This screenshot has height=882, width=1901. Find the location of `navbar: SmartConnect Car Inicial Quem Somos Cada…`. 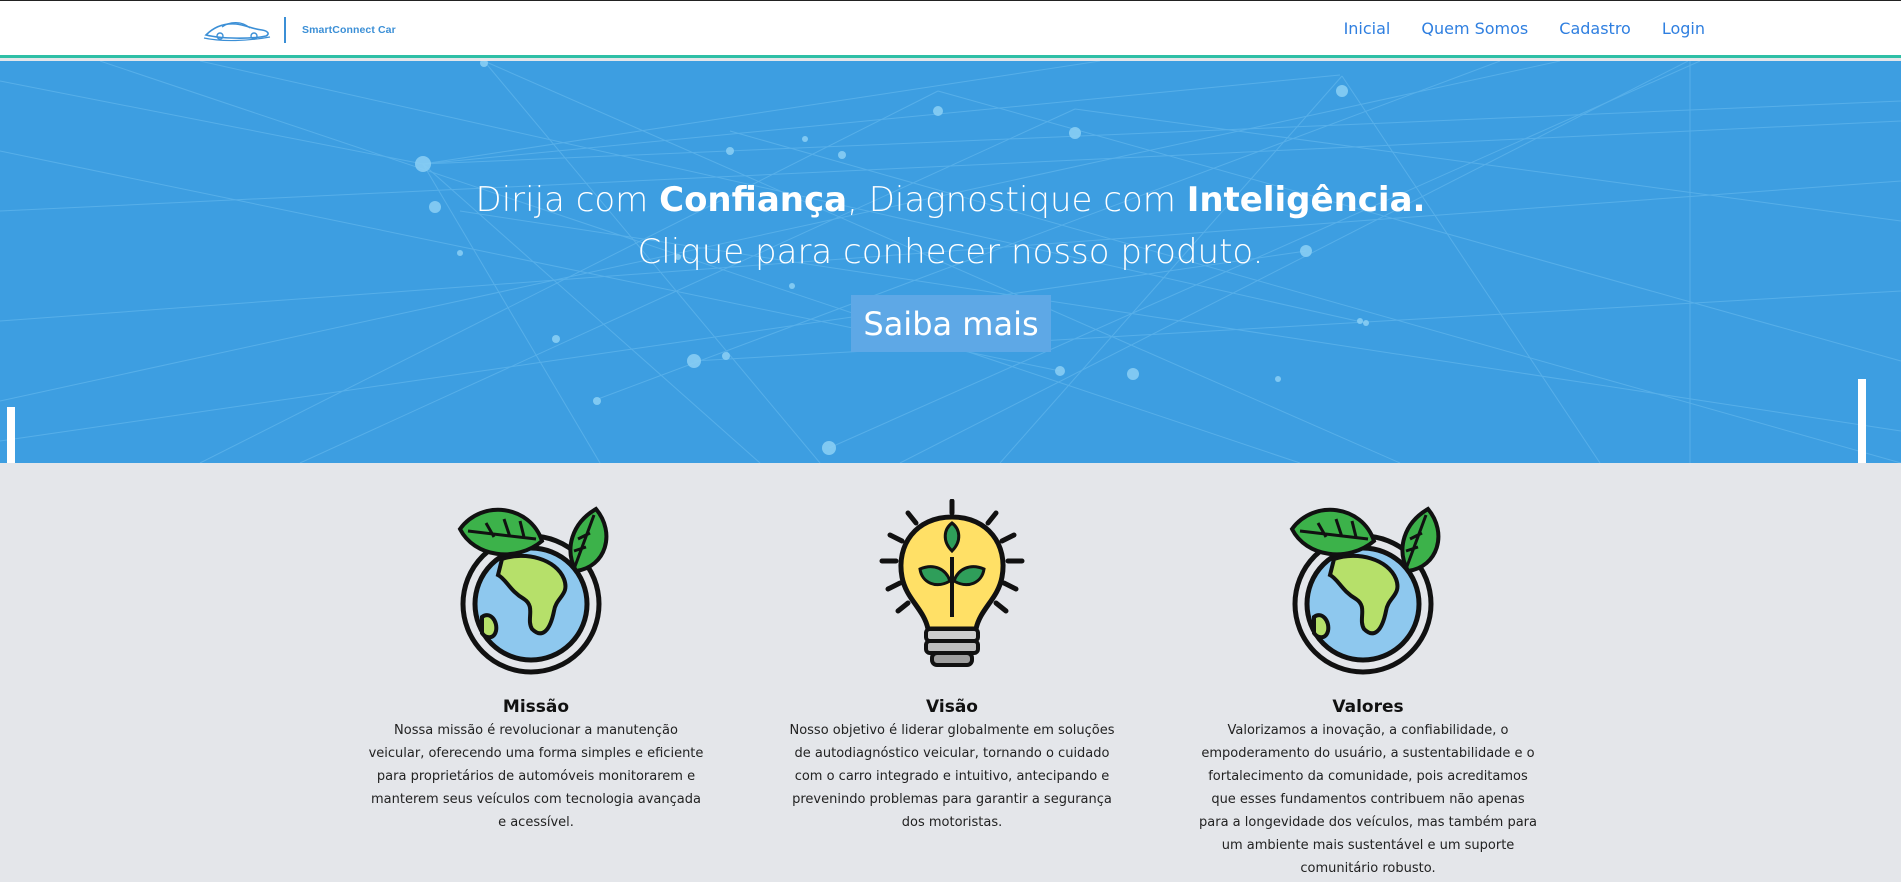

navbar: SmartConnect Car Inicial Quem Somos Cada… is located at coordinates (950, 29).